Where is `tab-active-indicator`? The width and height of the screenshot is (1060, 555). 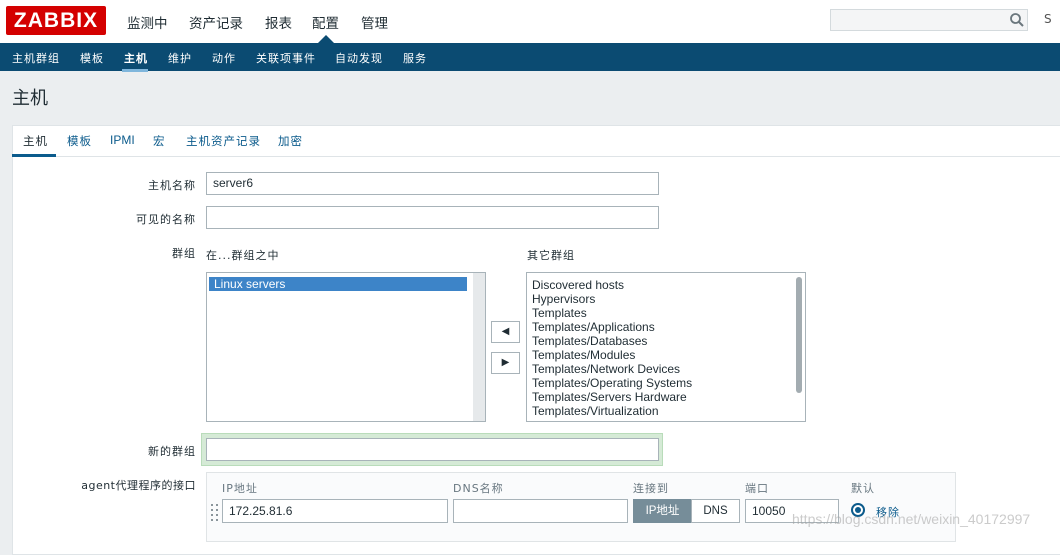
tab-active-indicator is located at coordinates (34, 155).